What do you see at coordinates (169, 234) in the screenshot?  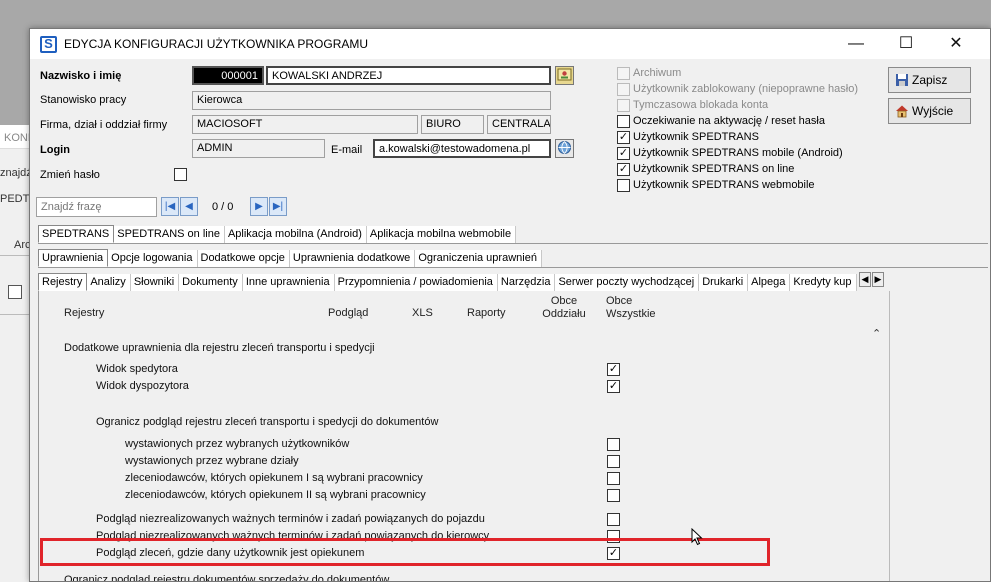 I see `tab-item: SPEDTRANS on line` at bounding box center [169, 234].